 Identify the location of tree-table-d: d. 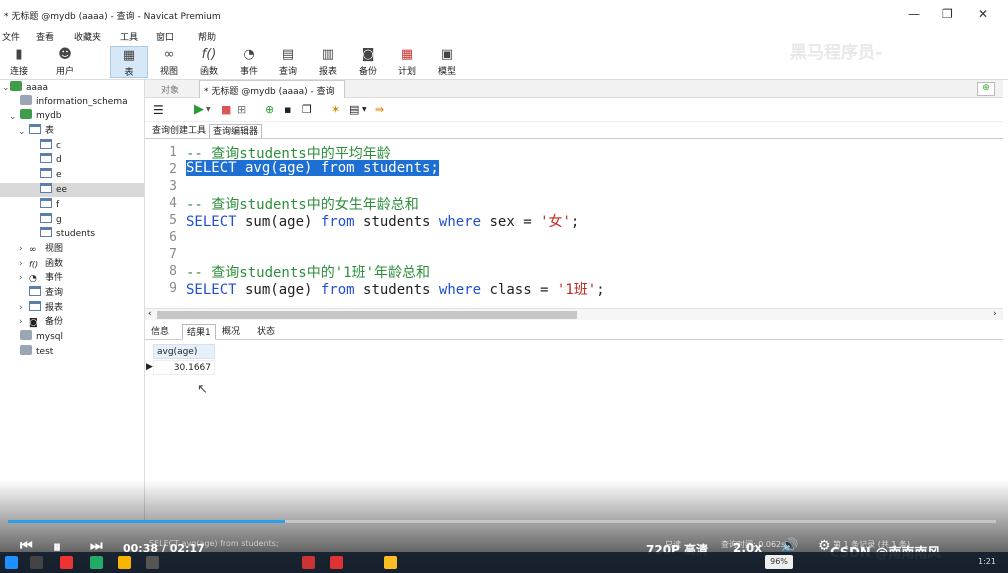
(51, 160).